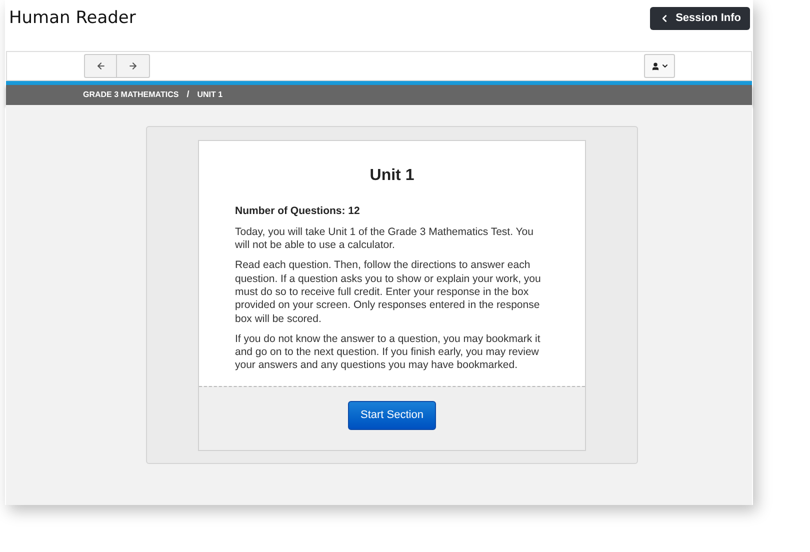  I want to click on back-button, so click(100, 66).